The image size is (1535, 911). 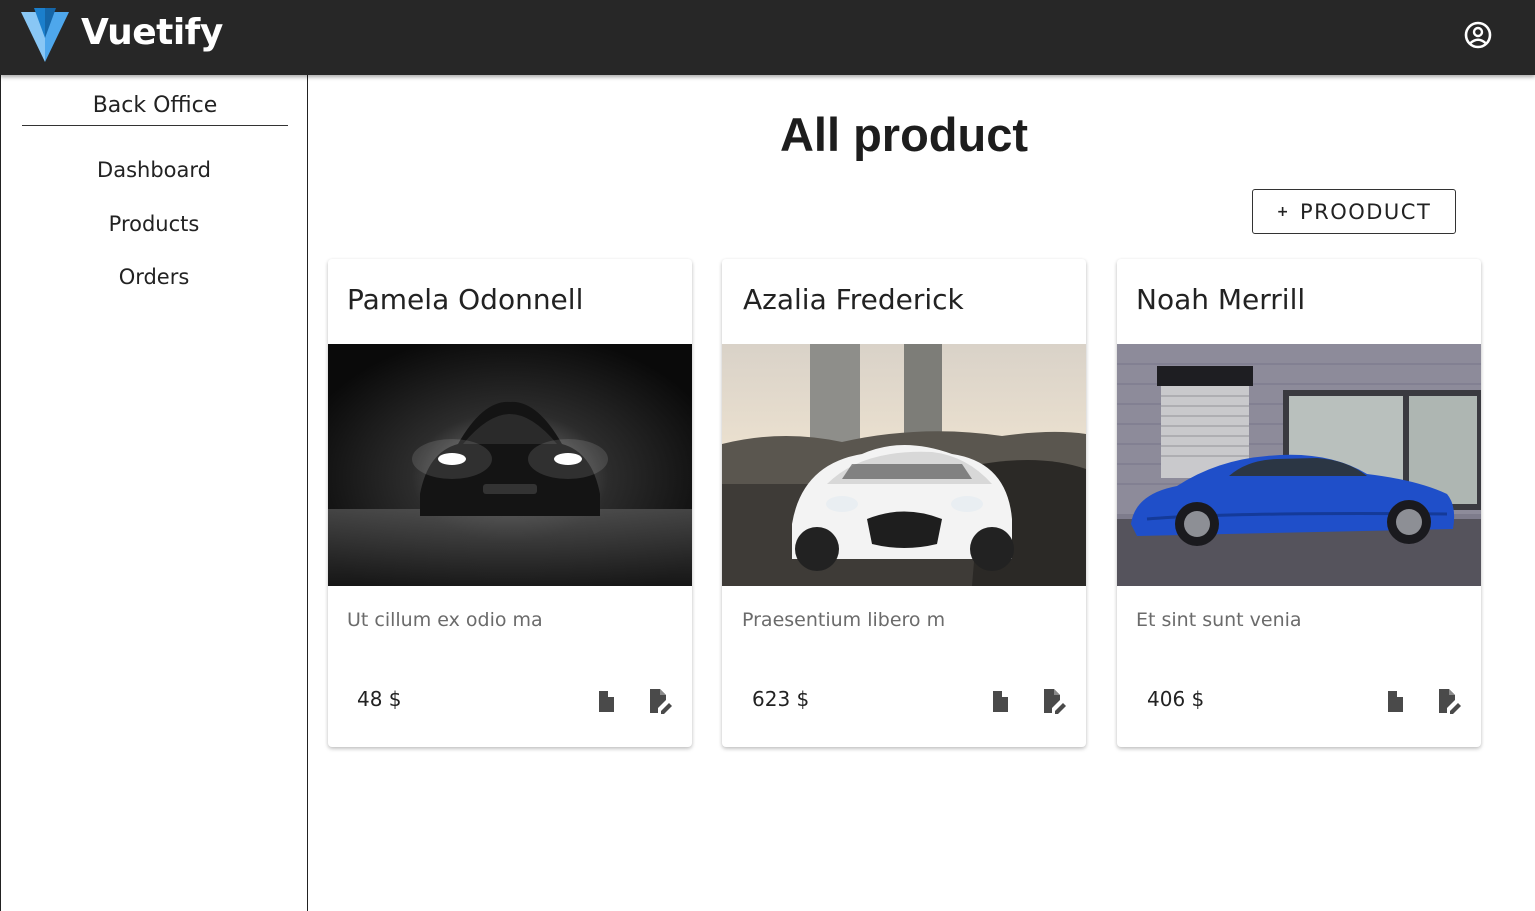 I want to click on add-product-label: PROODUCT, so click(x=1365, y=211).